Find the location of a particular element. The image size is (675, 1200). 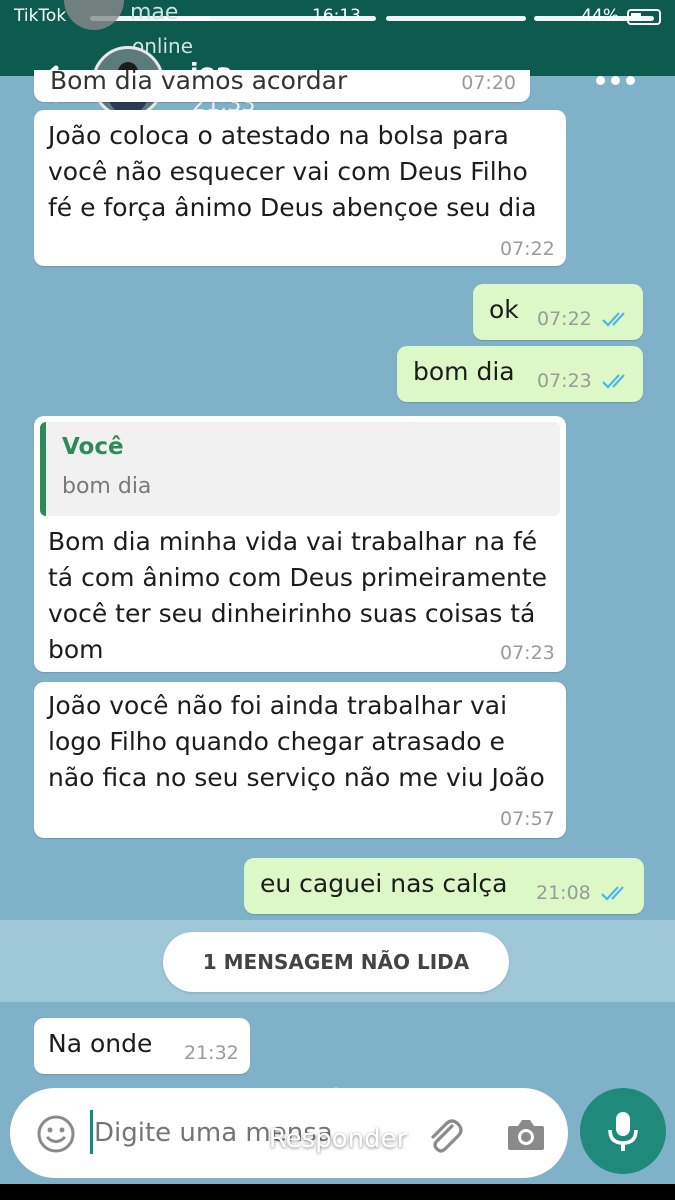

message-bubble-incoming: Na onde 21:32 is located at coordinates (142, 1046).